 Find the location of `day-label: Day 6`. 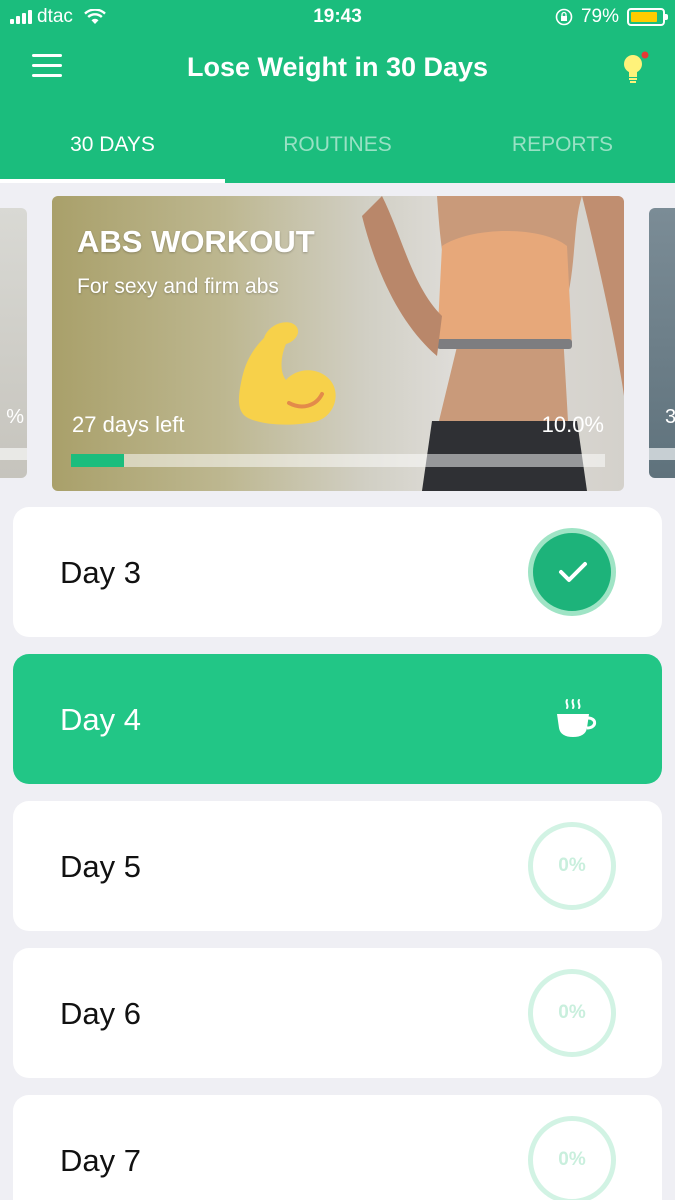

day-label: Day 6 is located at coordinates (100, 1013).